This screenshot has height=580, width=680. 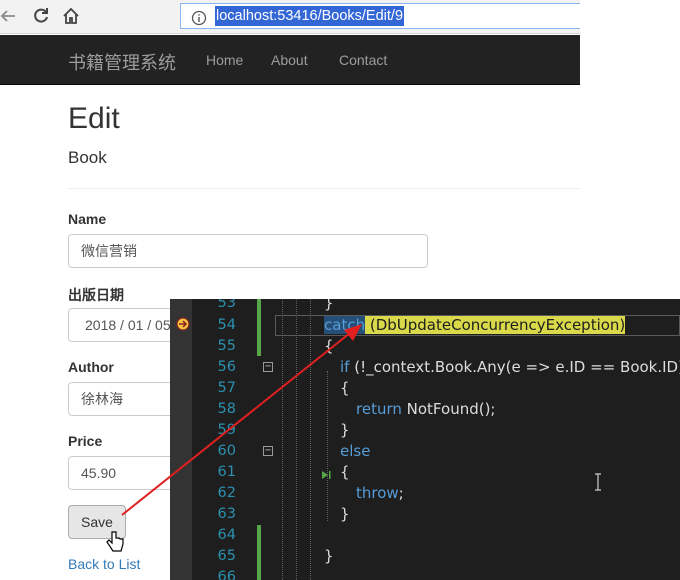 What do you see at coordinates (11, 16) in the screenshot?
I see `back-arrow-icon` at bounding box center [11, 16].